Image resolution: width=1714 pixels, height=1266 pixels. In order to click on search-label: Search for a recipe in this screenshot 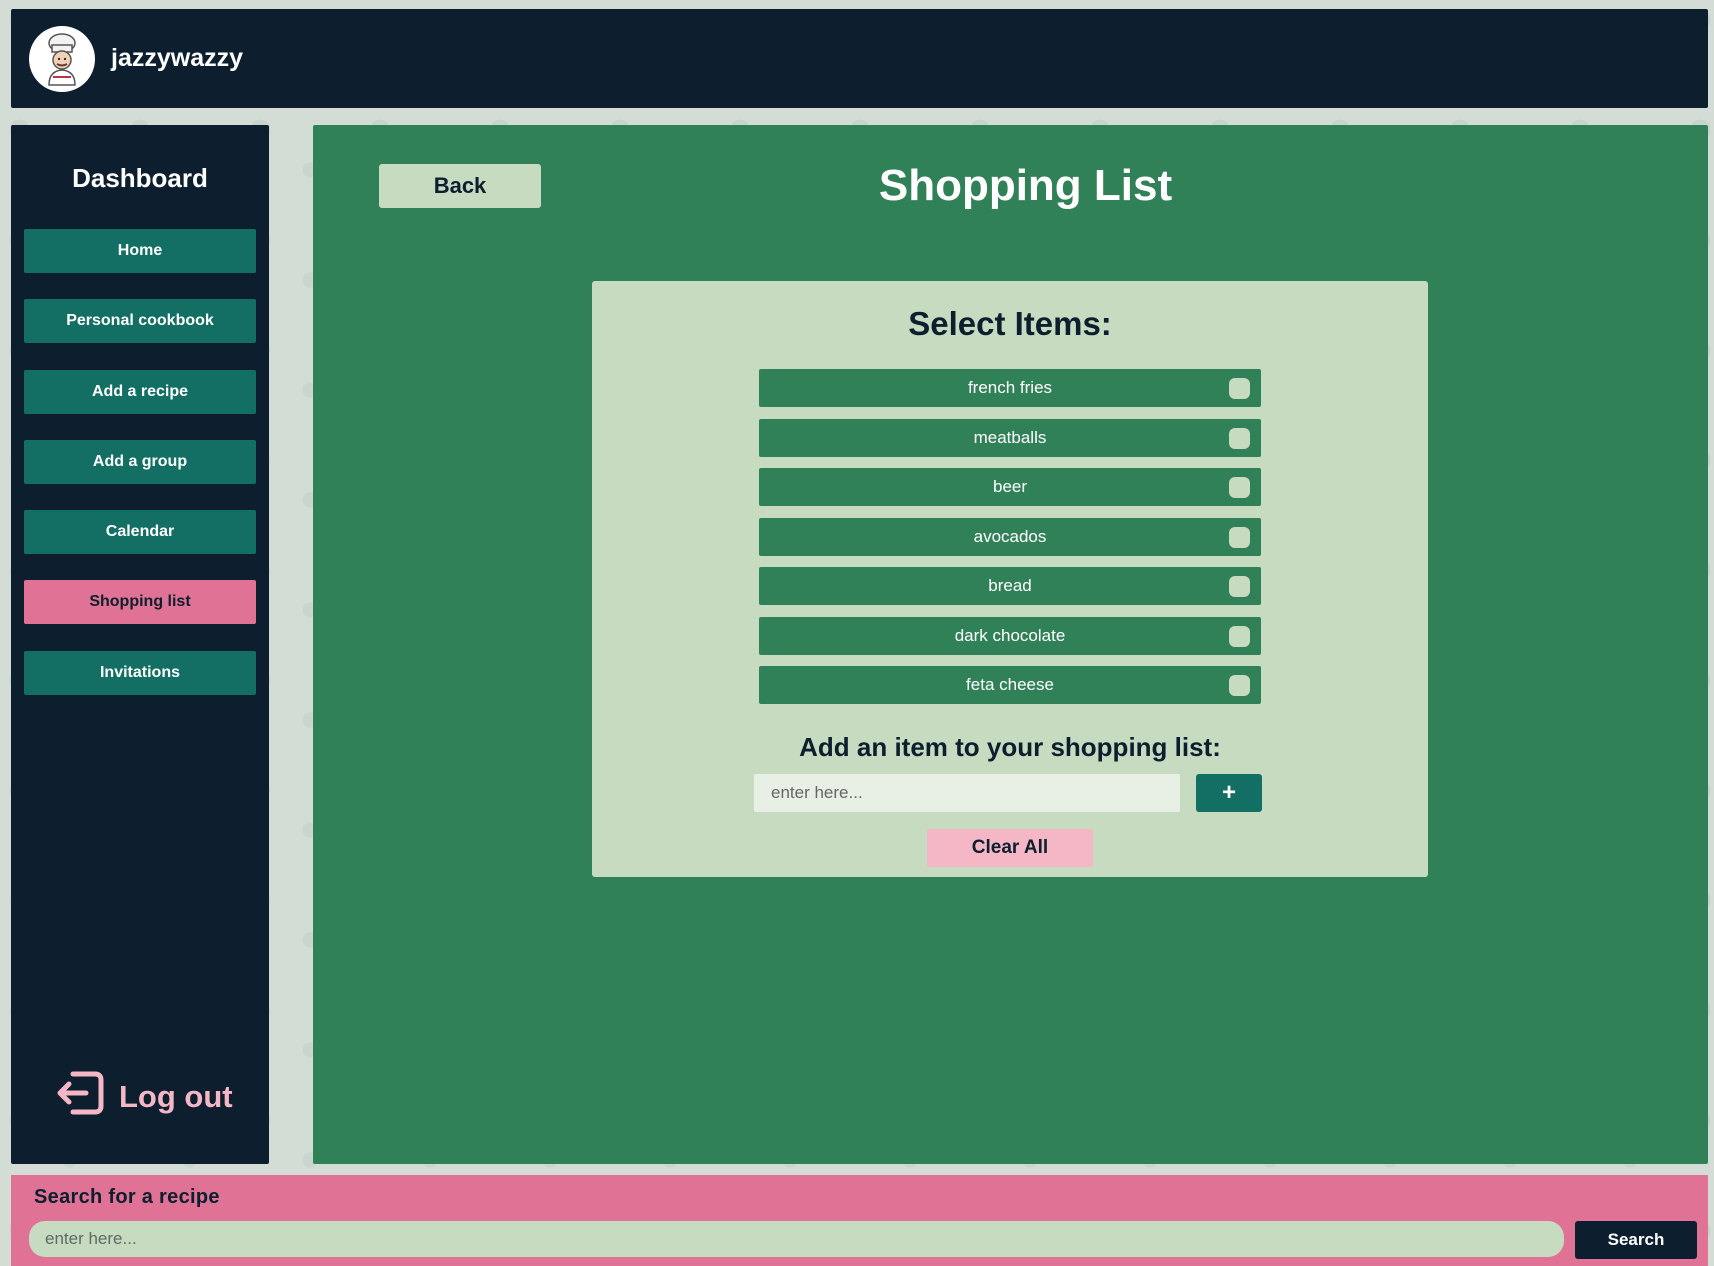, I will do `click(127, 1197)`.